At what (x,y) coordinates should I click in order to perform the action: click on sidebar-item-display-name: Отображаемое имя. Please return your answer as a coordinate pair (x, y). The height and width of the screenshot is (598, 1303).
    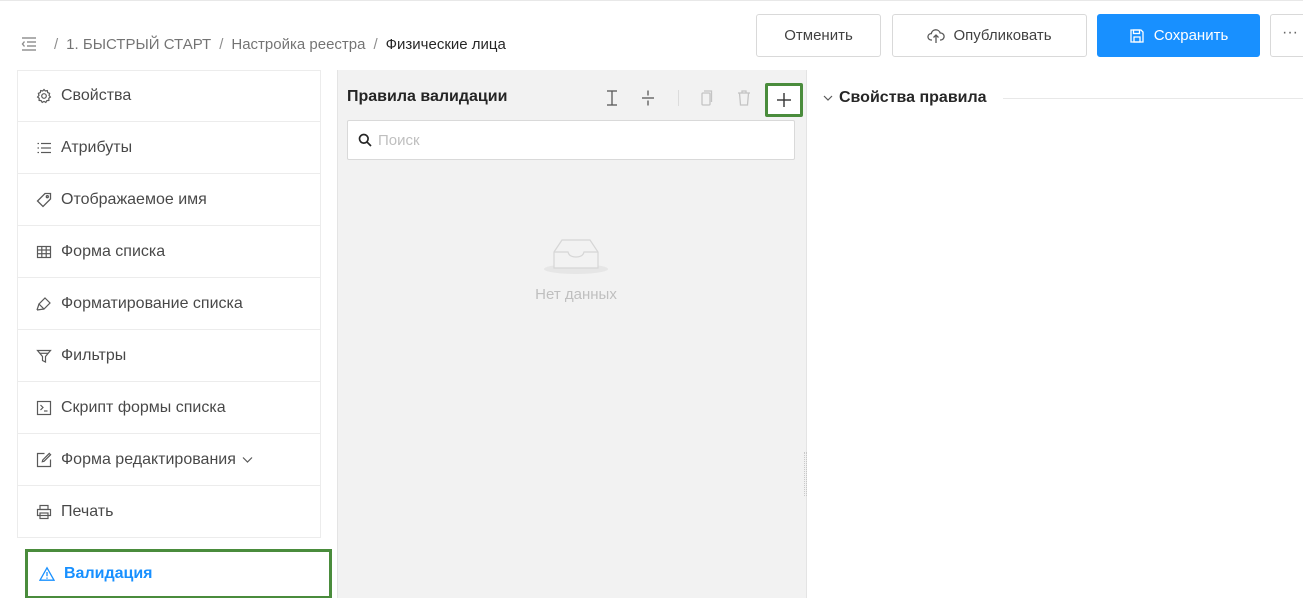
    Looking at the image, I should click on (169, 200).